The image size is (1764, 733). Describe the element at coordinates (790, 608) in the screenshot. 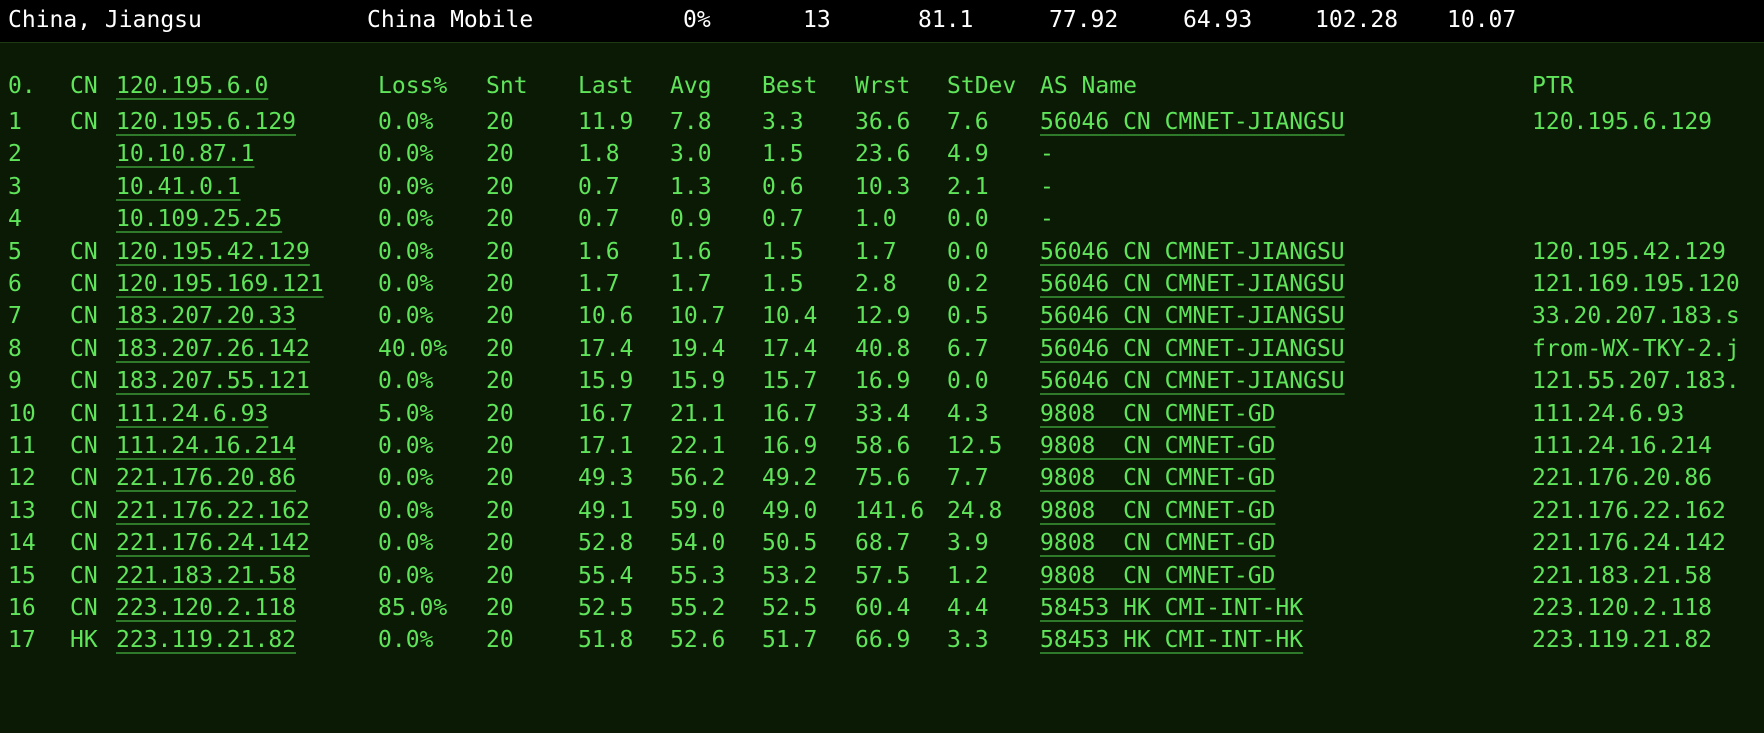

I see `best-value: 52.5` at that location.